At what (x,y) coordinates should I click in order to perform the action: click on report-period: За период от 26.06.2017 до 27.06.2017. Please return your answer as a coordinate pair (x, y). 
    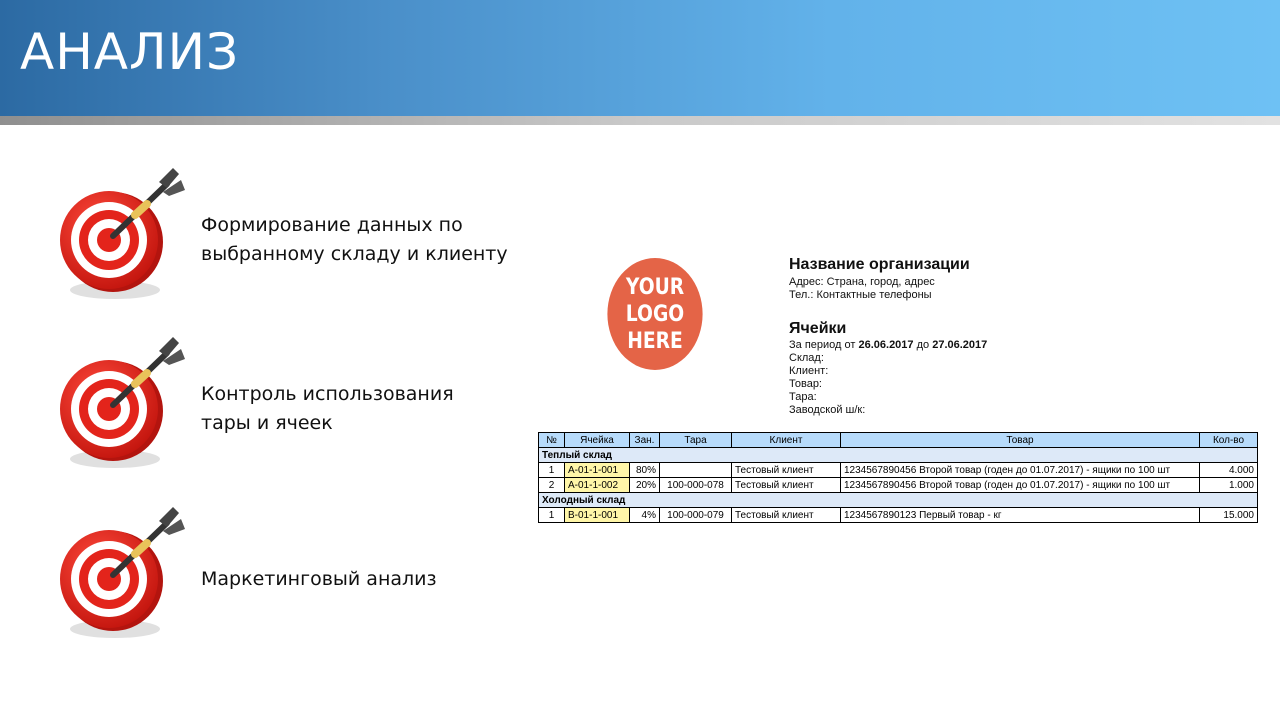
    Looking at the image, I should click on (888, 345).